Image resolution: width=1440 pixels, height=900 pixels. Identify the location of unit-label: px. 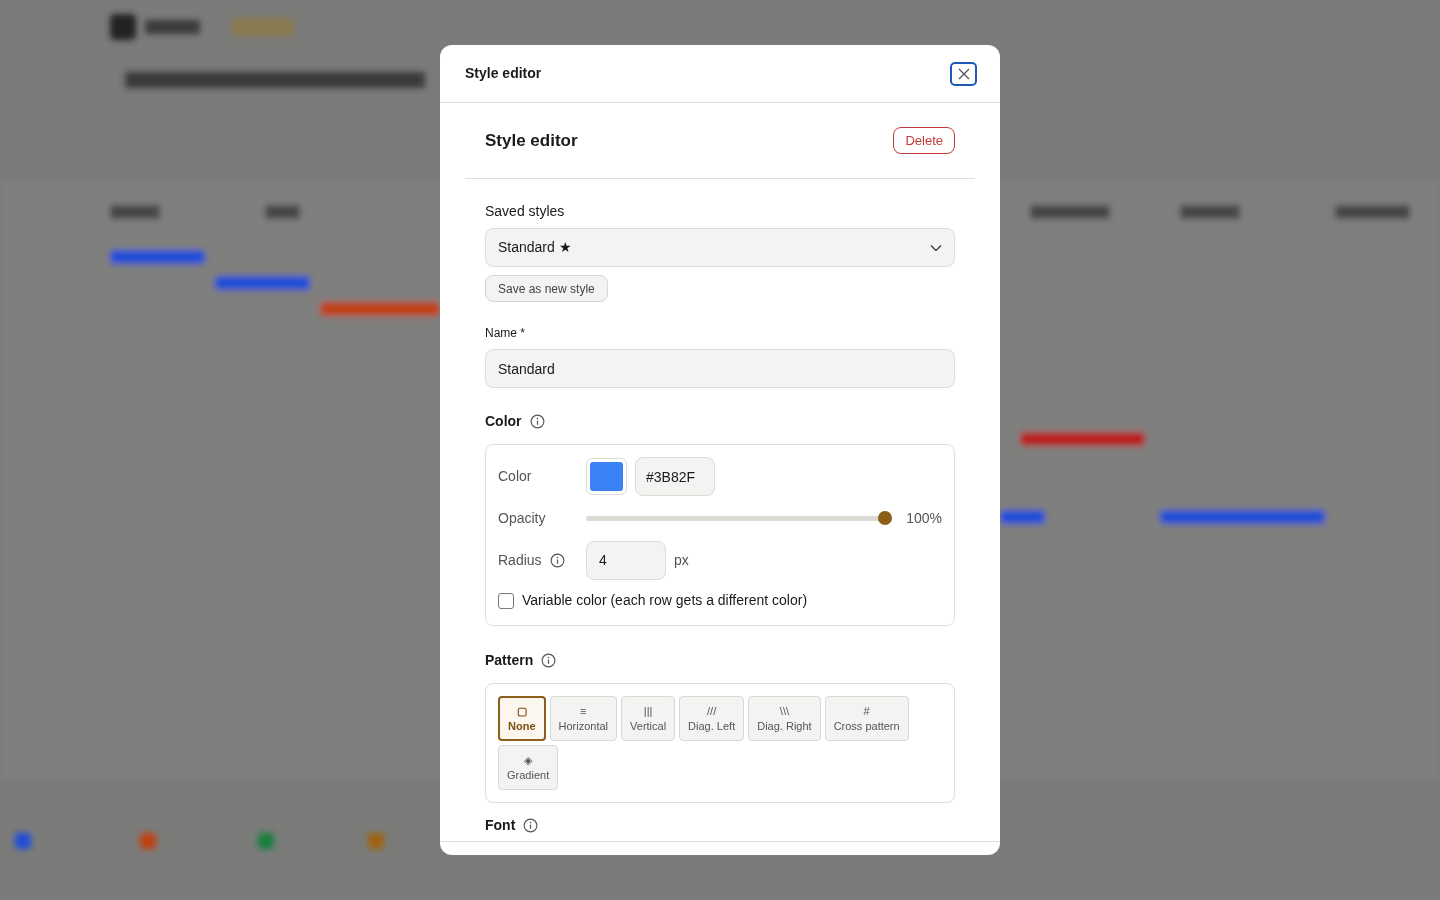
(681, 560).